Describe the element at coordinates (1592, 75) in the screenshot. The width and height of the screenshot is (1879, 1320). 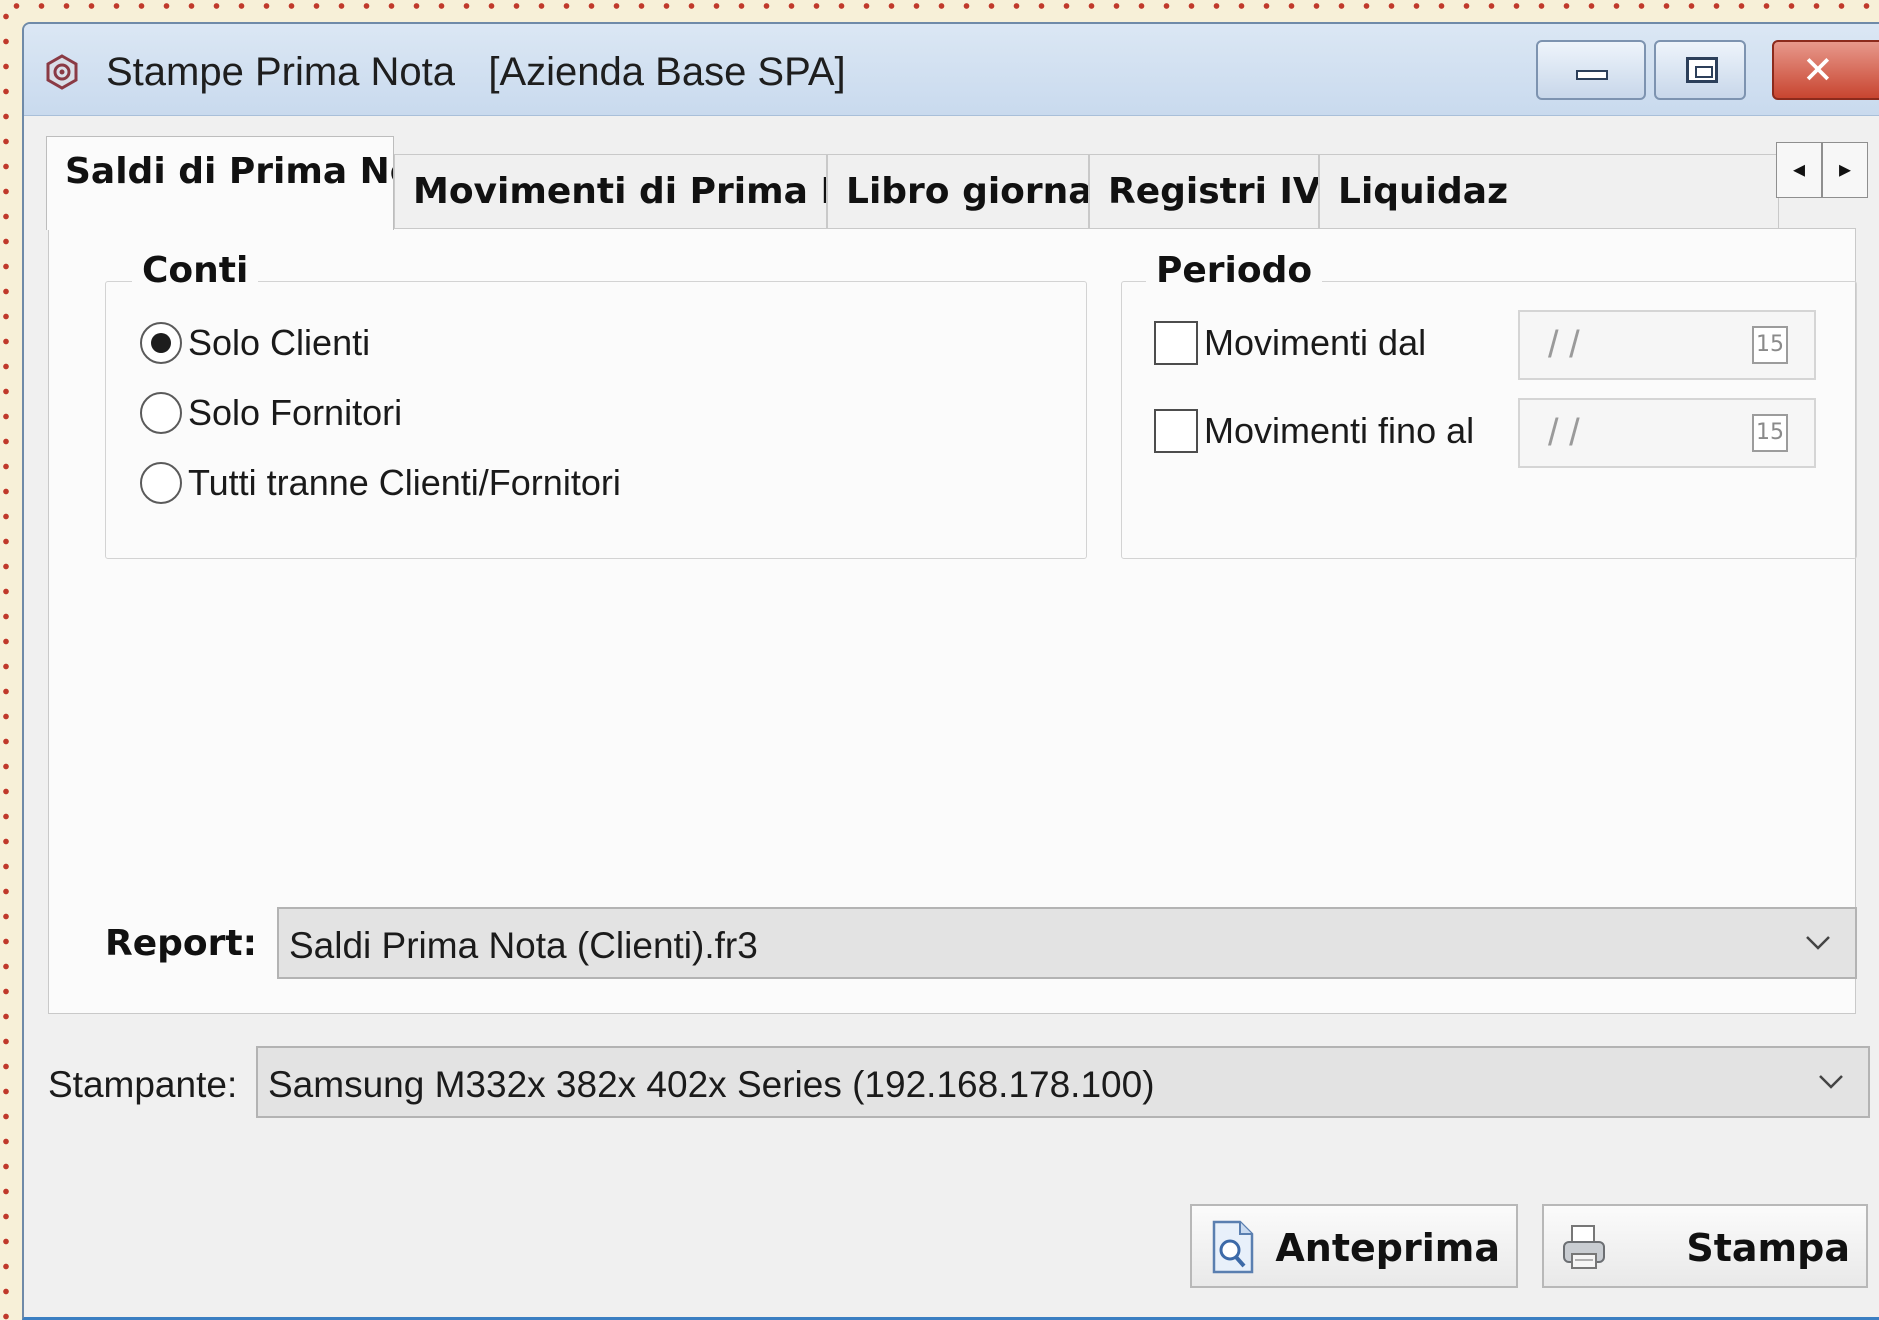
I see `window-minimize-icon` at that location.